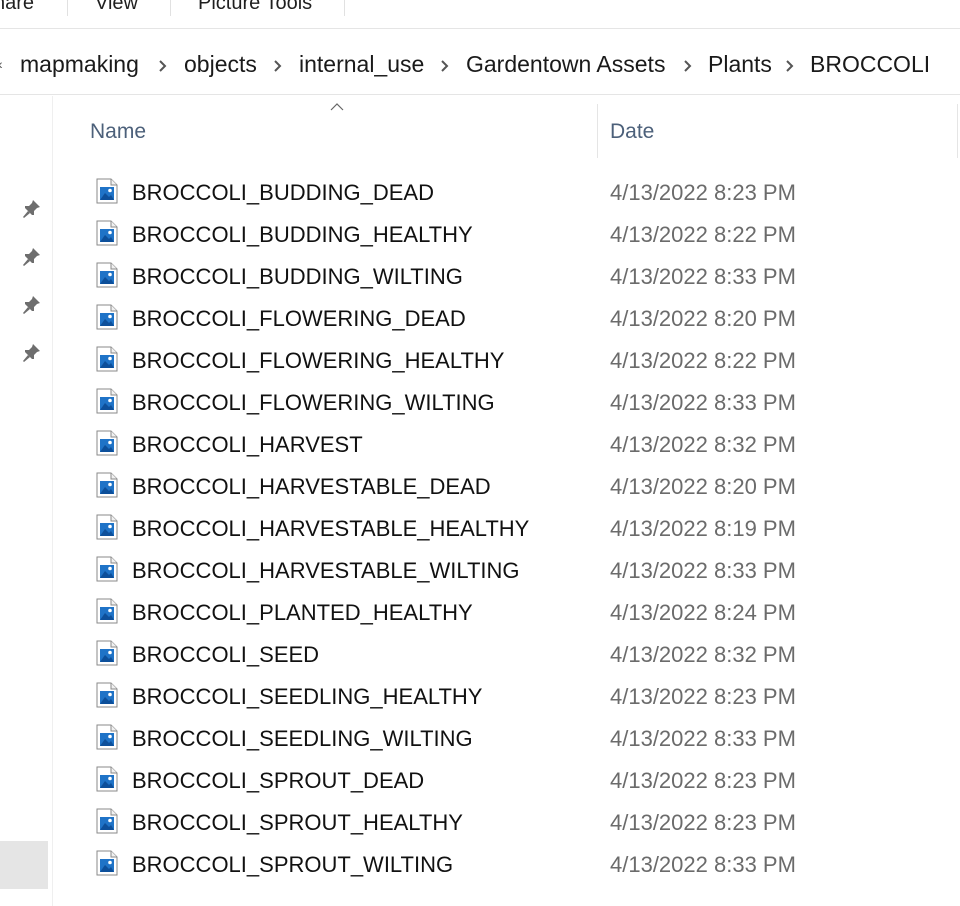  I want to click on file-name: BROCCOLI_PLANTED_HEALTHY, so click(302, 612).